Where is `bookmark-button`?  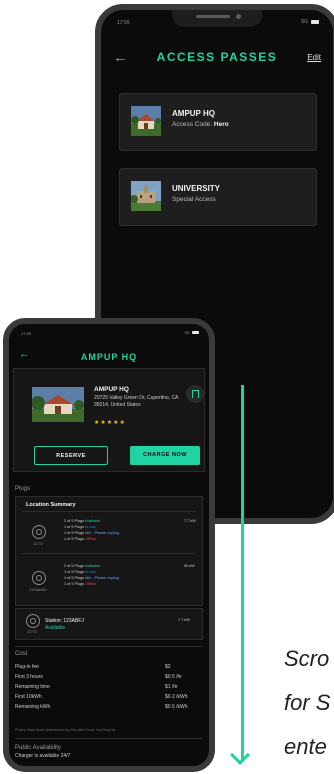
bookmark-button is located at coordinates (195, 394).